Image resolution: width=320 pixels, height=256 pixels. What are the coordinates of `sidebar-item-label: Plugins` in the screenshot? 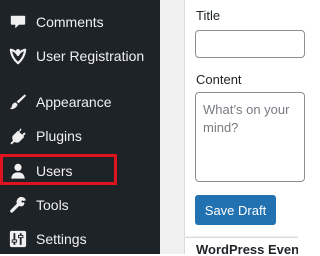 It's located at (59, 136).